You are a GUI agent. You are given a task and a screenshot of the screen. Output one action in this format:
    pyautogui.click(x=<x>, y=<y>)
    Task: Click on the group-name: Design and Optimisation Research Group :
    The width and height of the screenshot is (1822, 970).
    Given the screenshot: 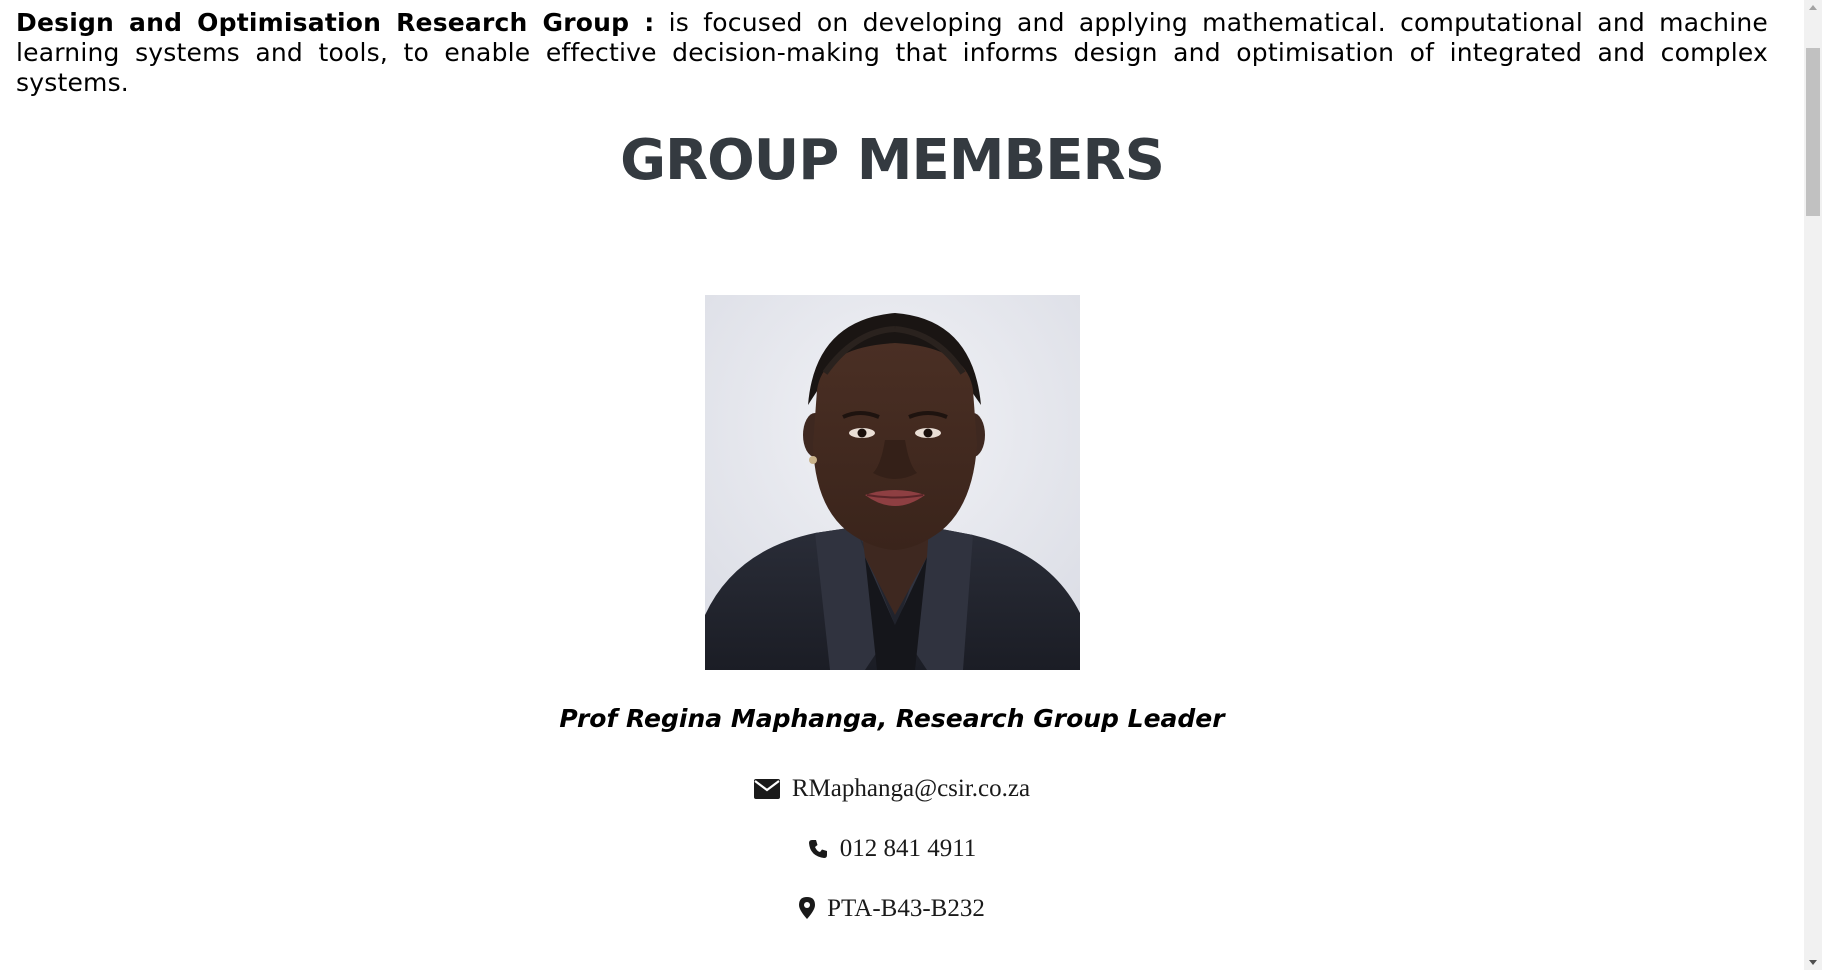 What is the action you would take?
    pyautogui.click(x=335, y=22)
    